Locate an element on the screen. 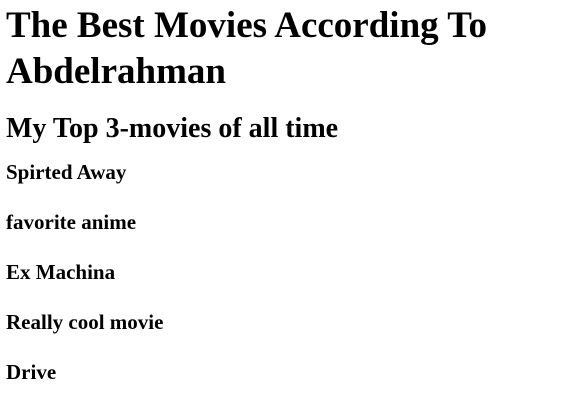  movie-note: Really cool movie is located at coordinates (85, 322).